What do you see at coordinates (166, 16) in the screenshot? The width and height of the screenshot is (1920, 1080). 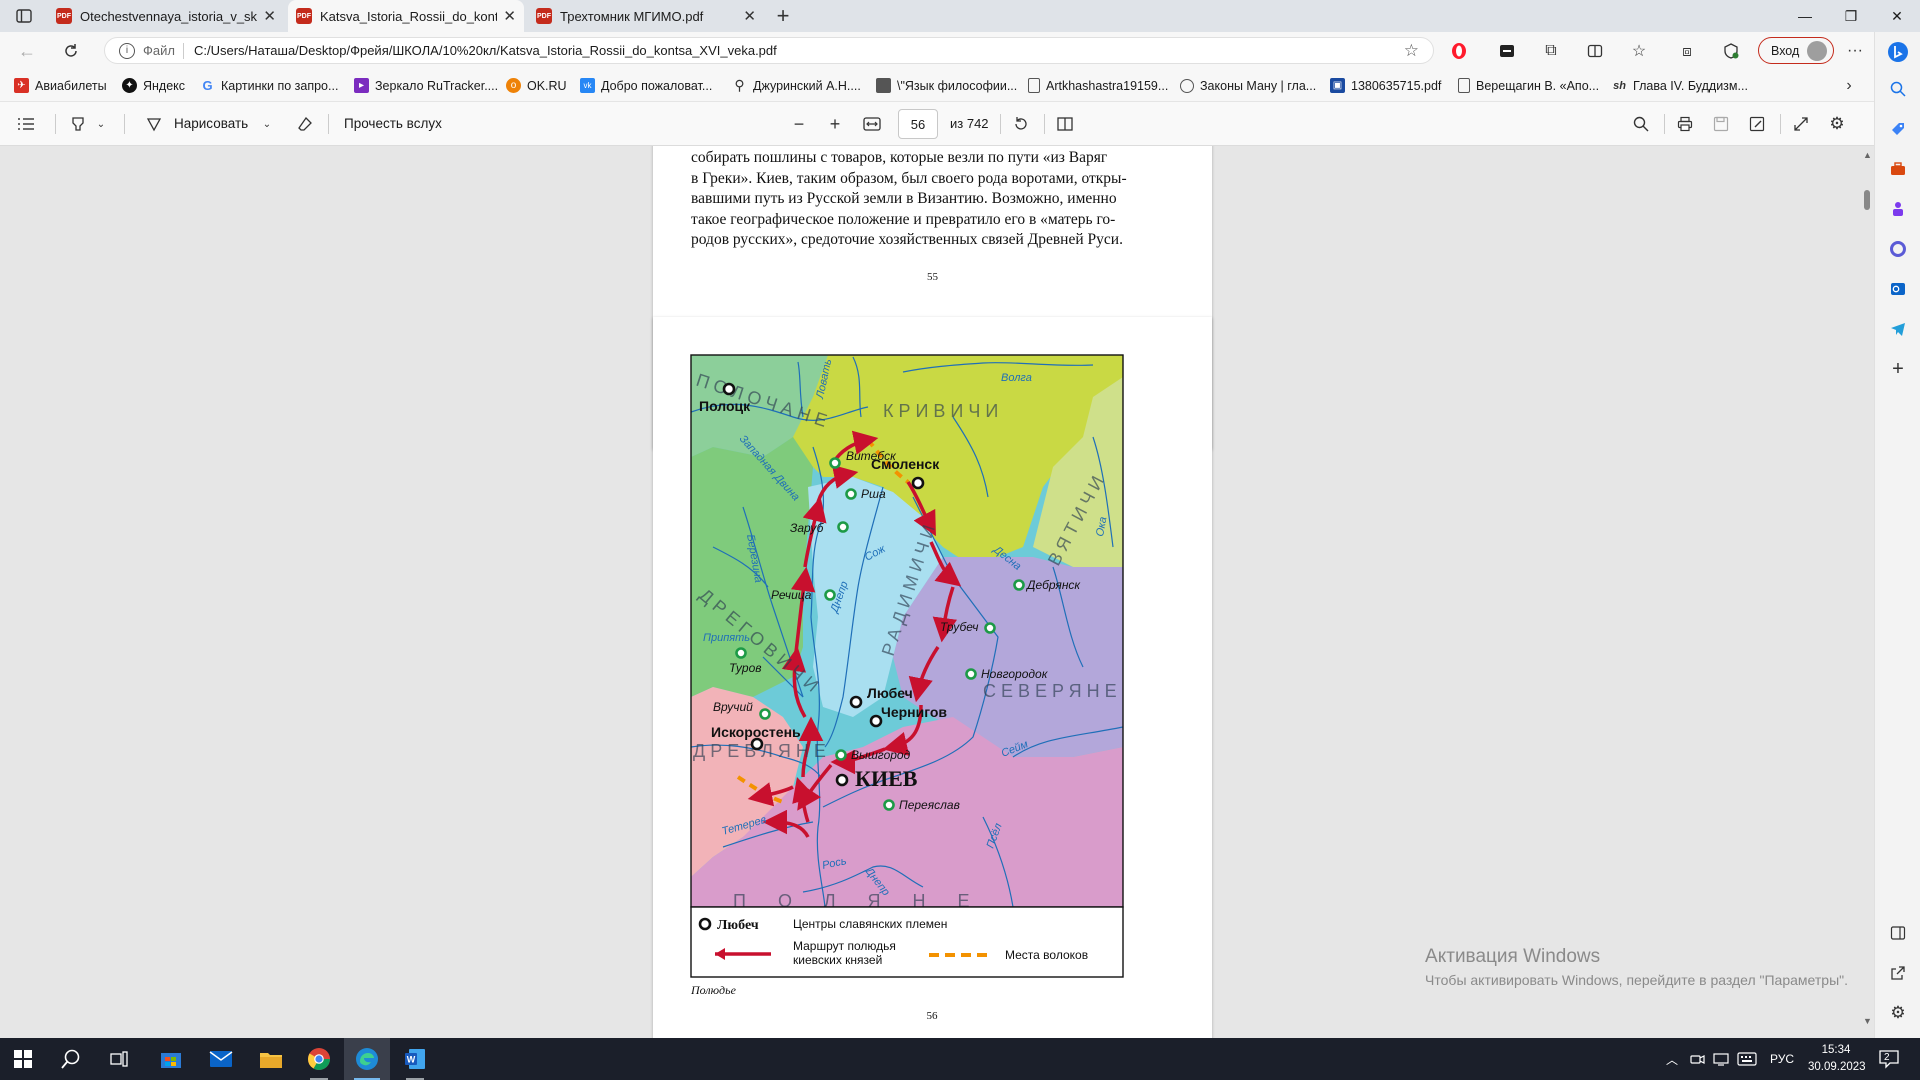 I see `tab-otechestvennaya: PDF Otechestvennaya_istoria_v_skhem ✕` at bounding box center [166, 16].